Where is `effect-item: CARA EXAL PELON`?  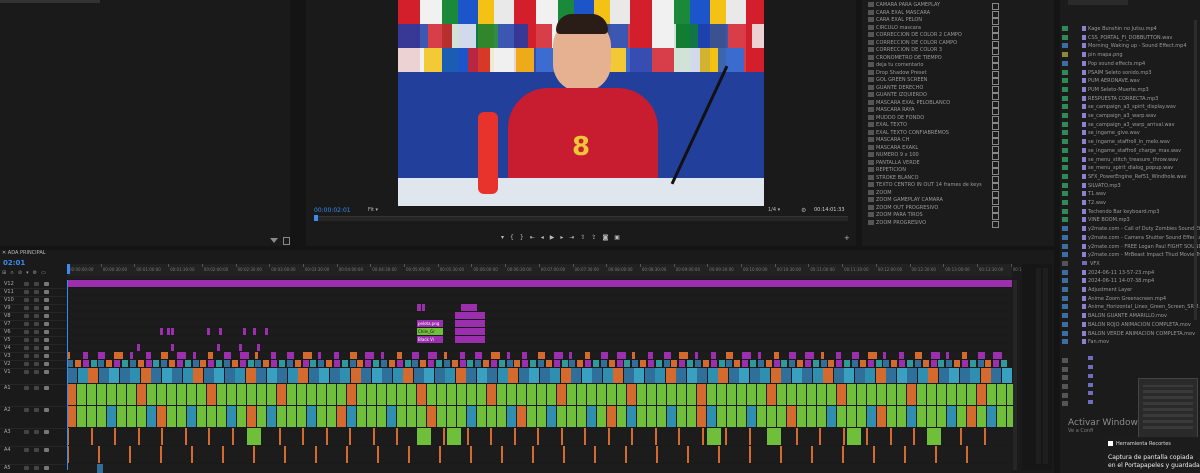
effect-item: CARA EXAL PELON is located at coordinates (960, 21).